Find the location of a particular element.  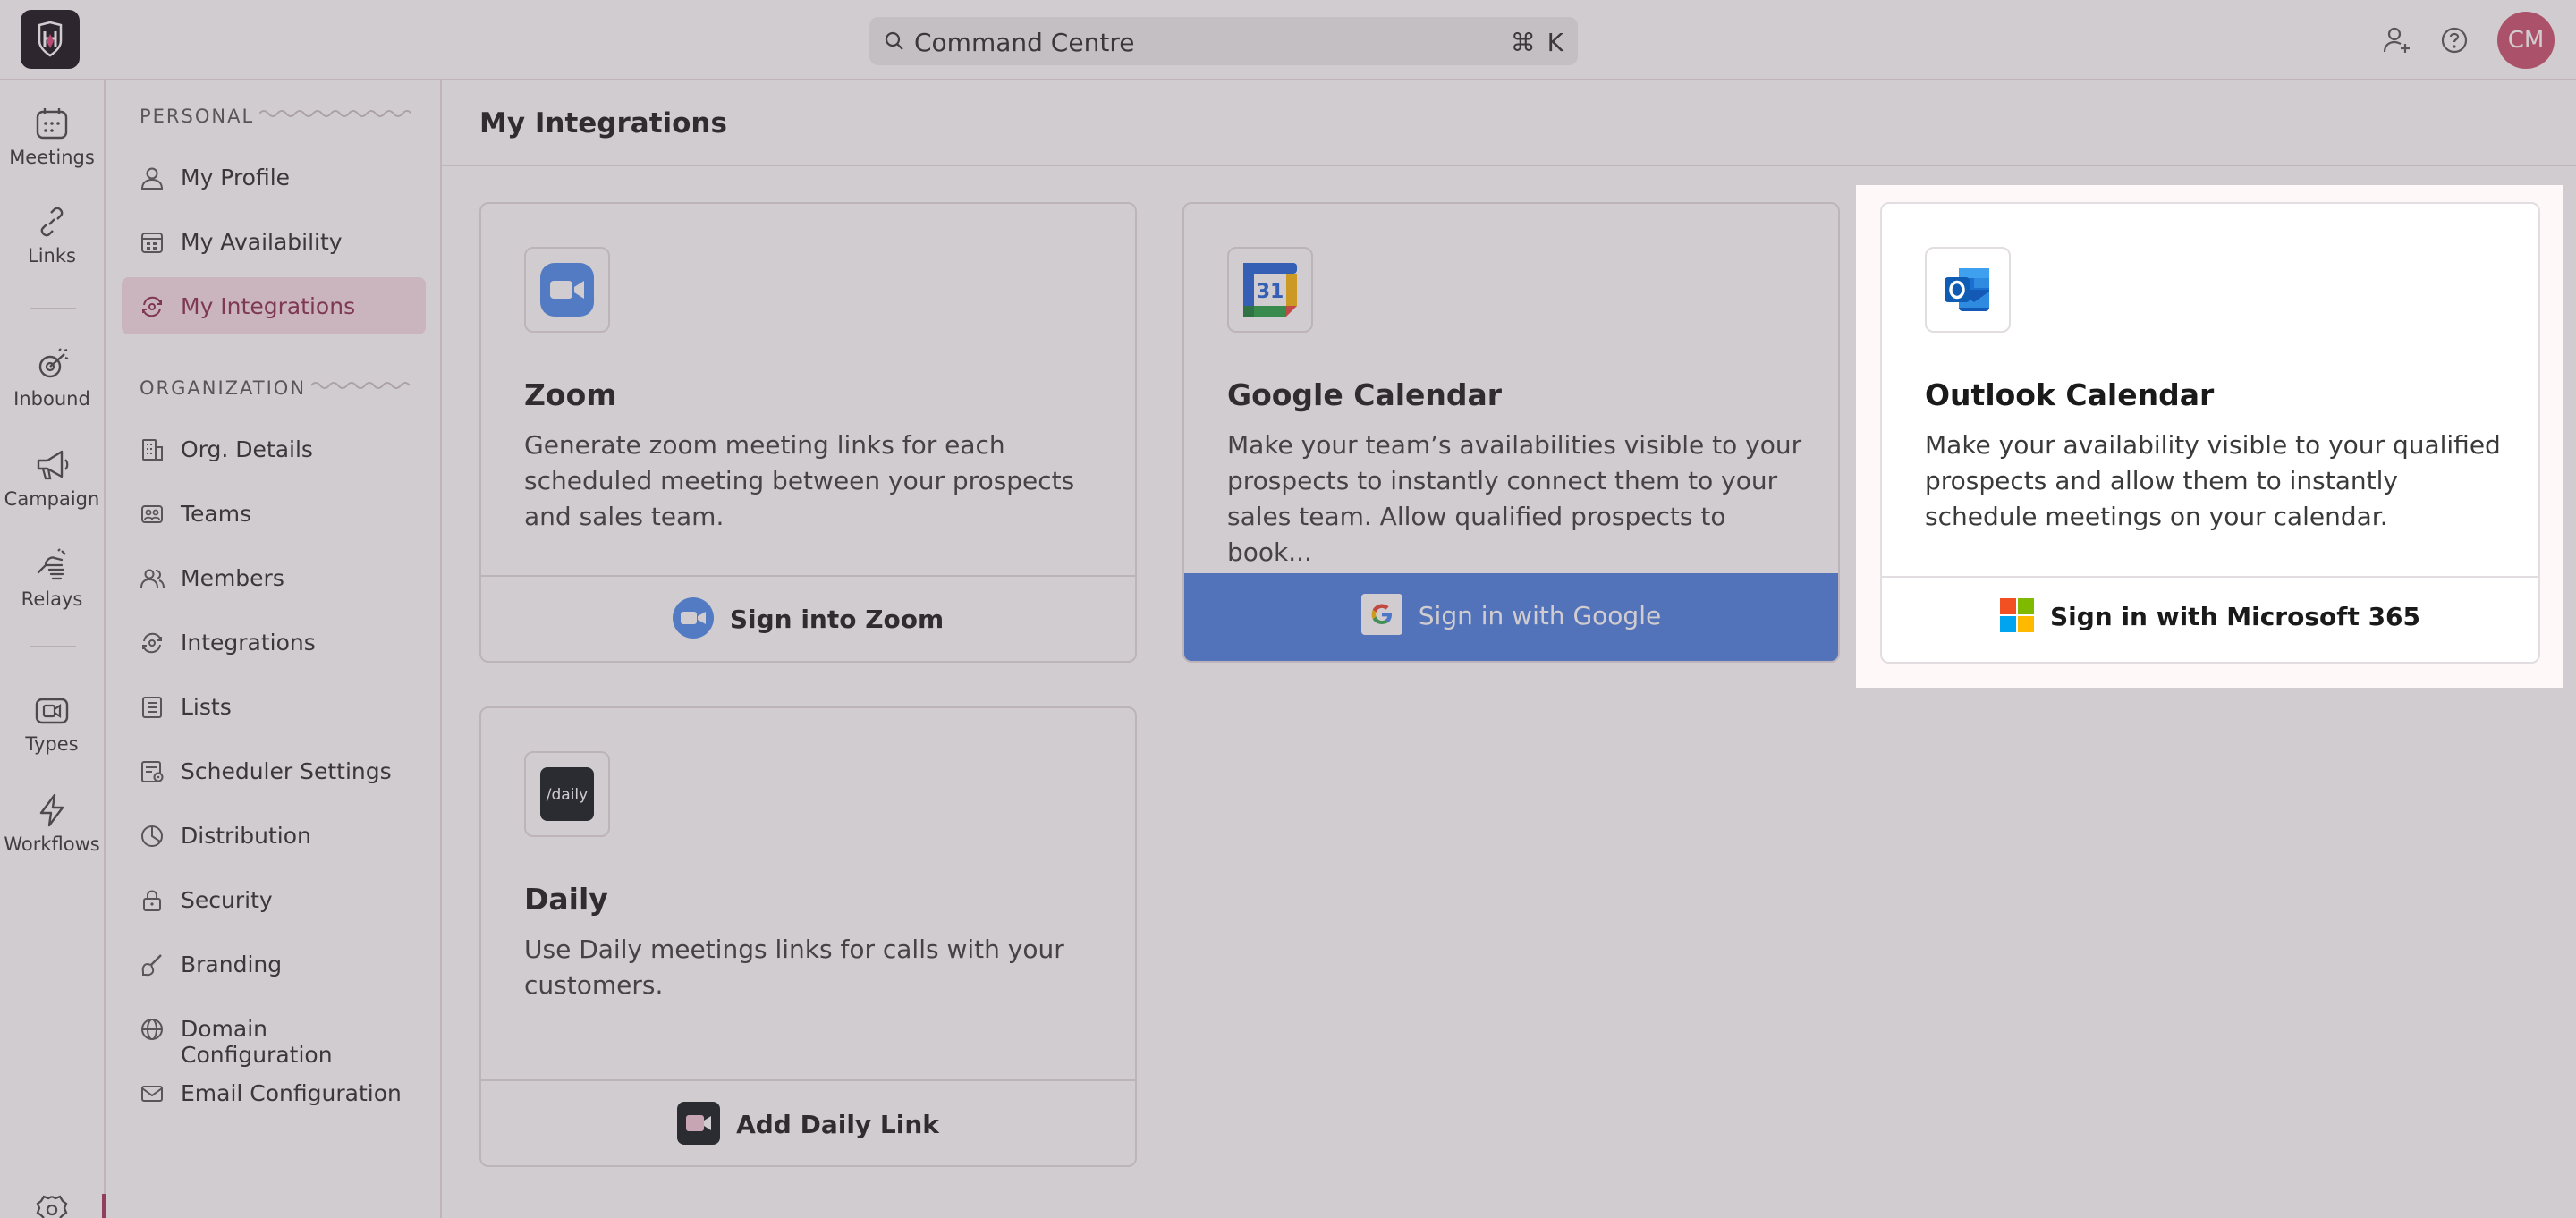

page-title: My Integrations is located at coordinates (603, 123).